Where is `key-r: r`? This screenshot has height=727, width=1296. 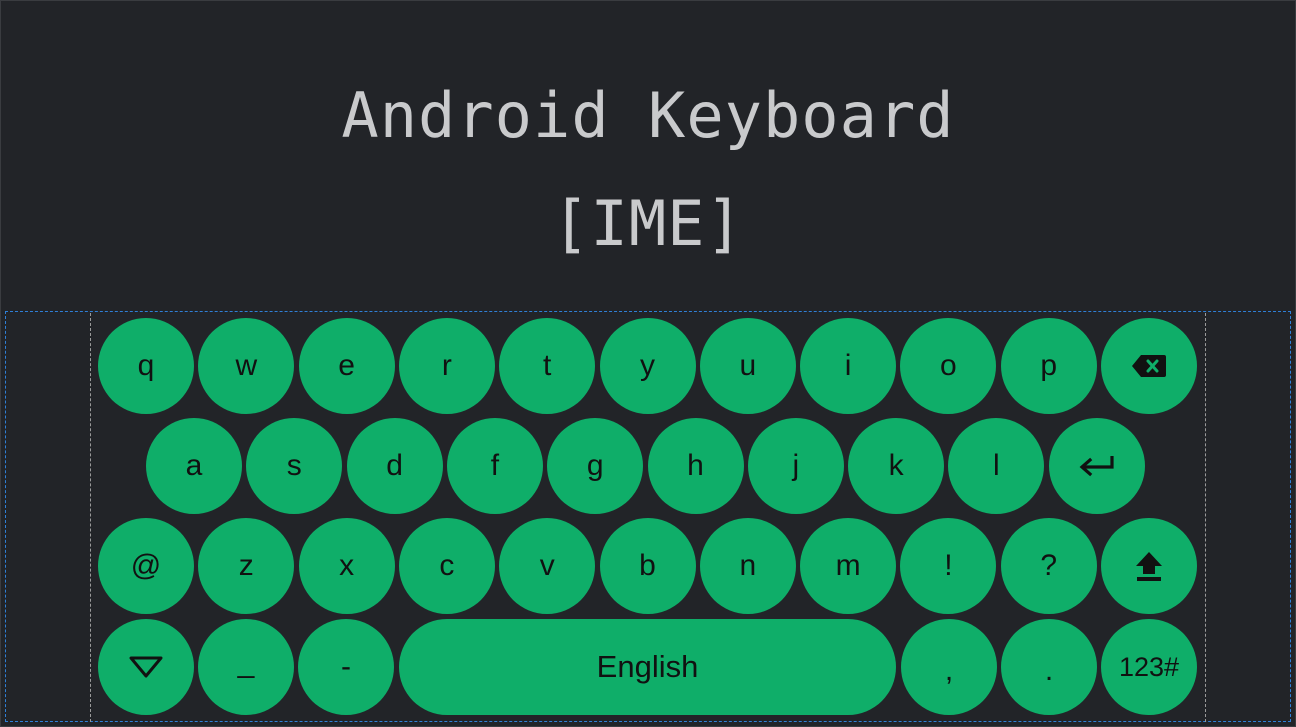
key-r: r is located at coordinates (446, 366).